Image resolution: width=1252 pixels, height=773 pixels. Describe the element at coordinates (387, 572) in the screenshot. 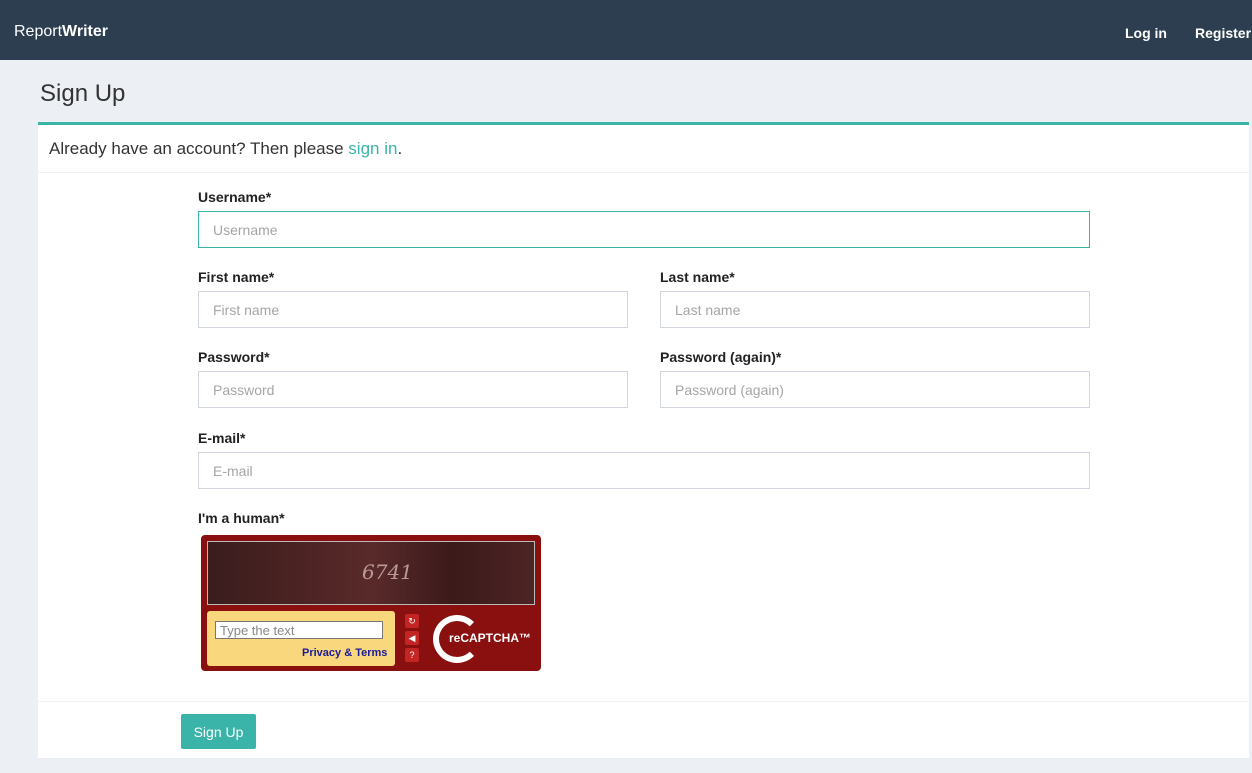

I see `captcha-challenge-text: 6741` at that location.